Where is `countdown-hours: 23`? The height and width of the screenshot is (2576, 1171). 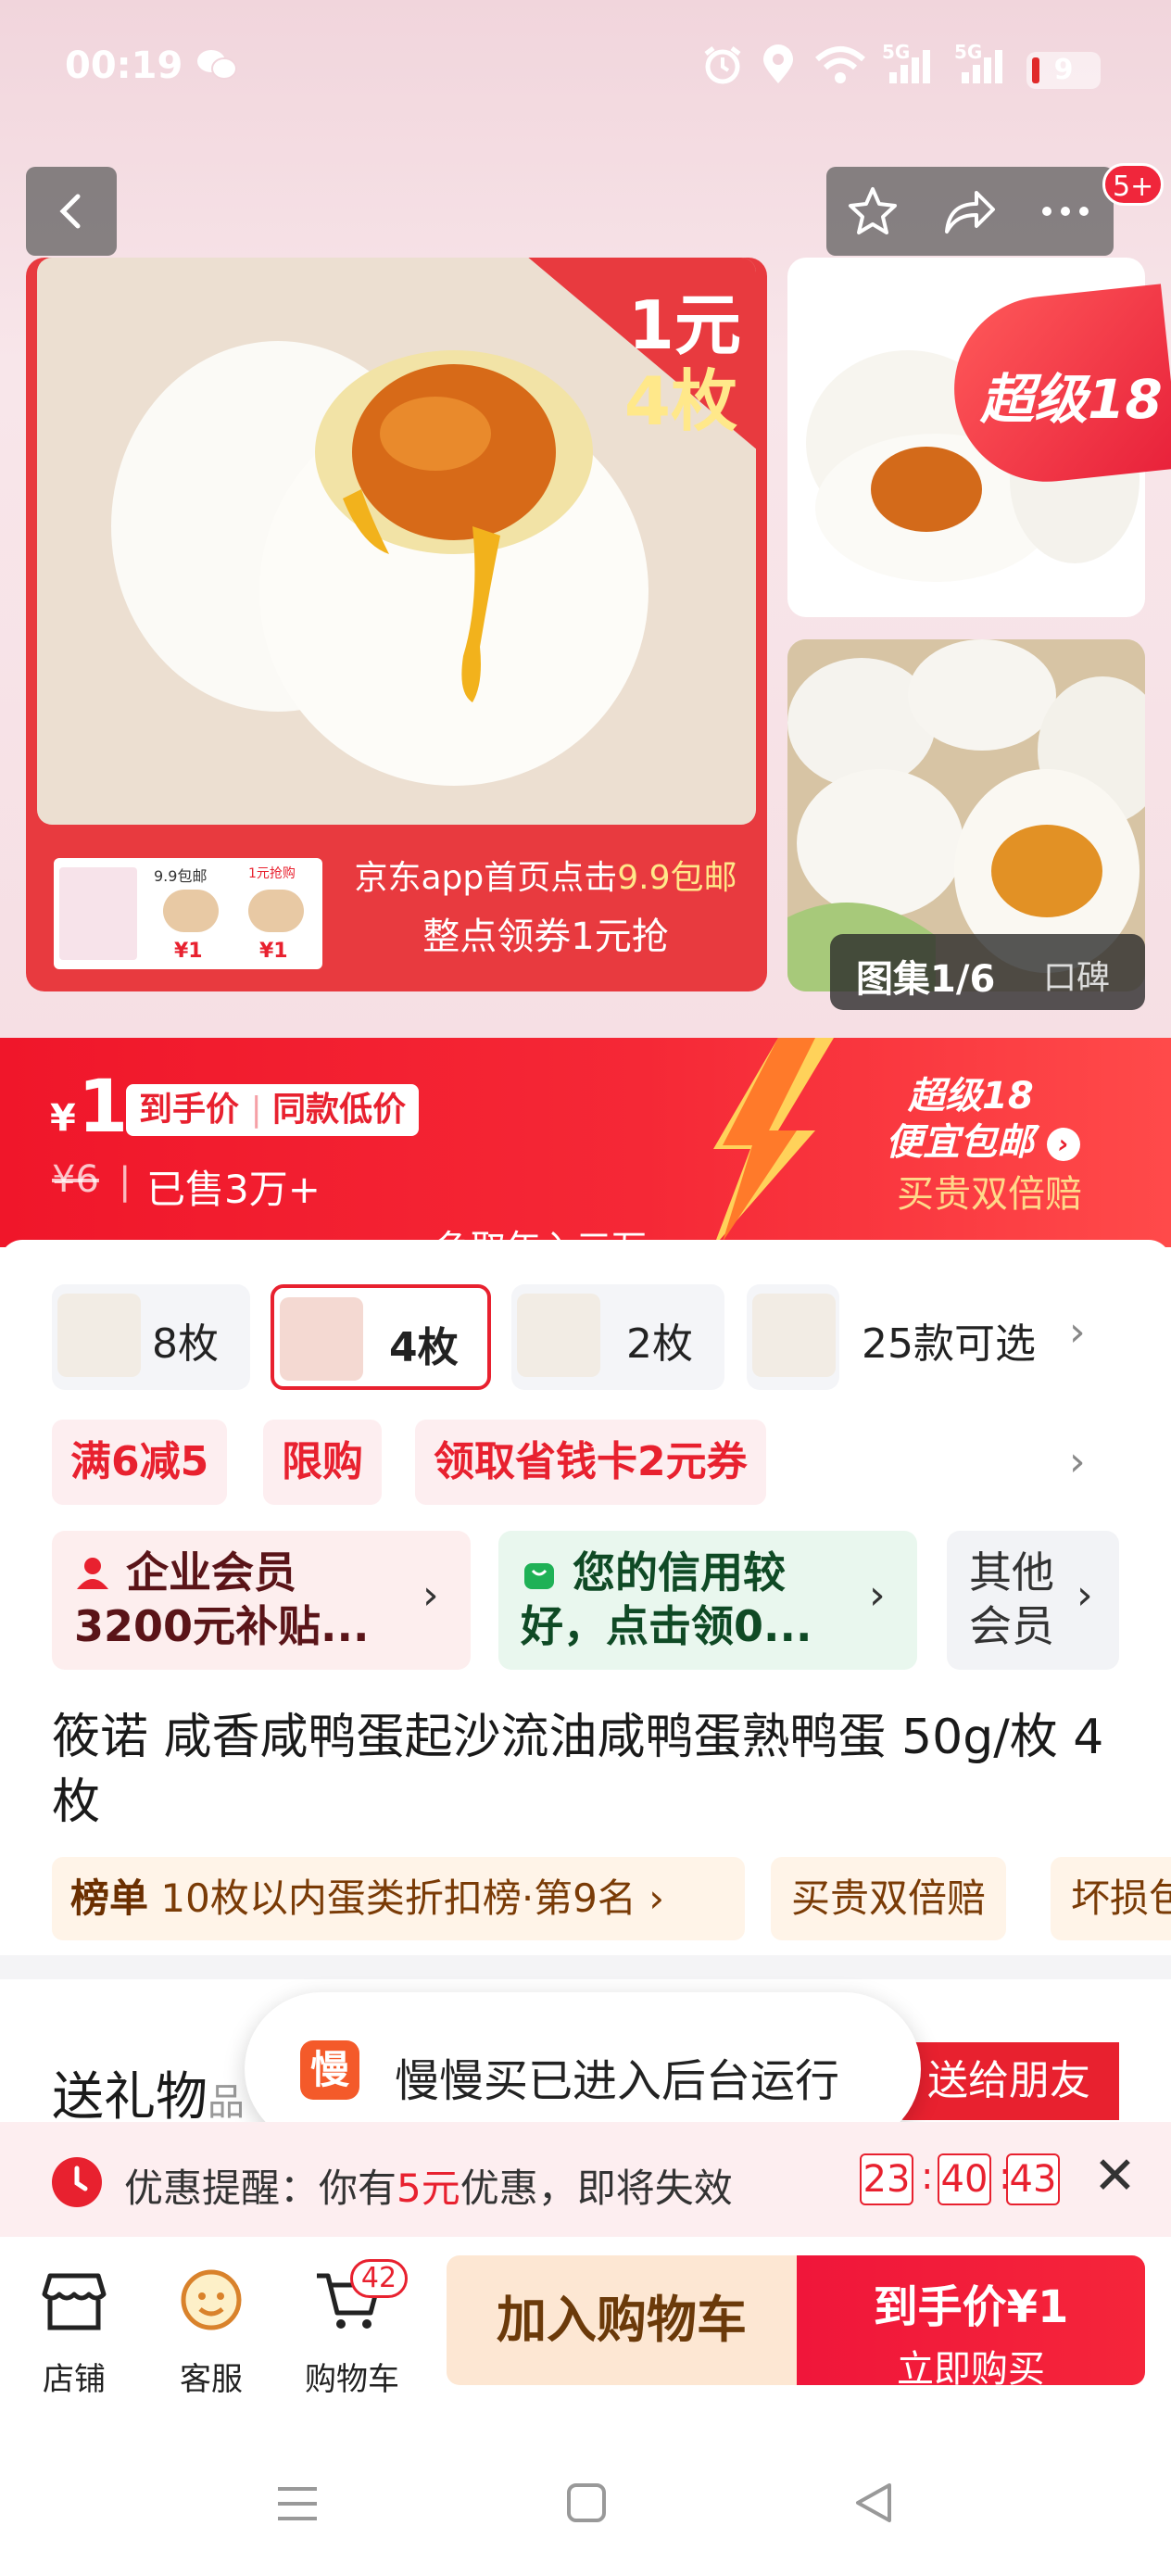
countdown-hours: 23 is located at coordinates (887, 2179).